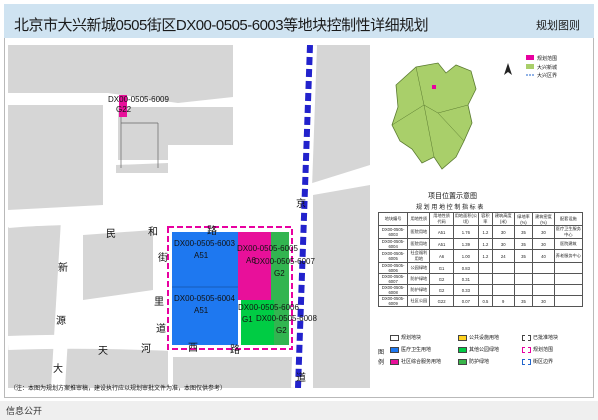  I want to click on road-label: 道, so click(301, 377).